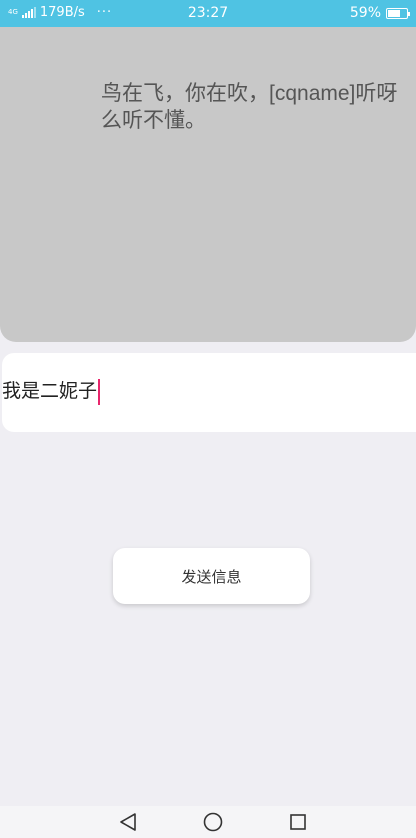 This screenshot has height=838, width=416. Describe the element at coordinates (128, 822) in the screenshot. I see `back-icon` at that location.